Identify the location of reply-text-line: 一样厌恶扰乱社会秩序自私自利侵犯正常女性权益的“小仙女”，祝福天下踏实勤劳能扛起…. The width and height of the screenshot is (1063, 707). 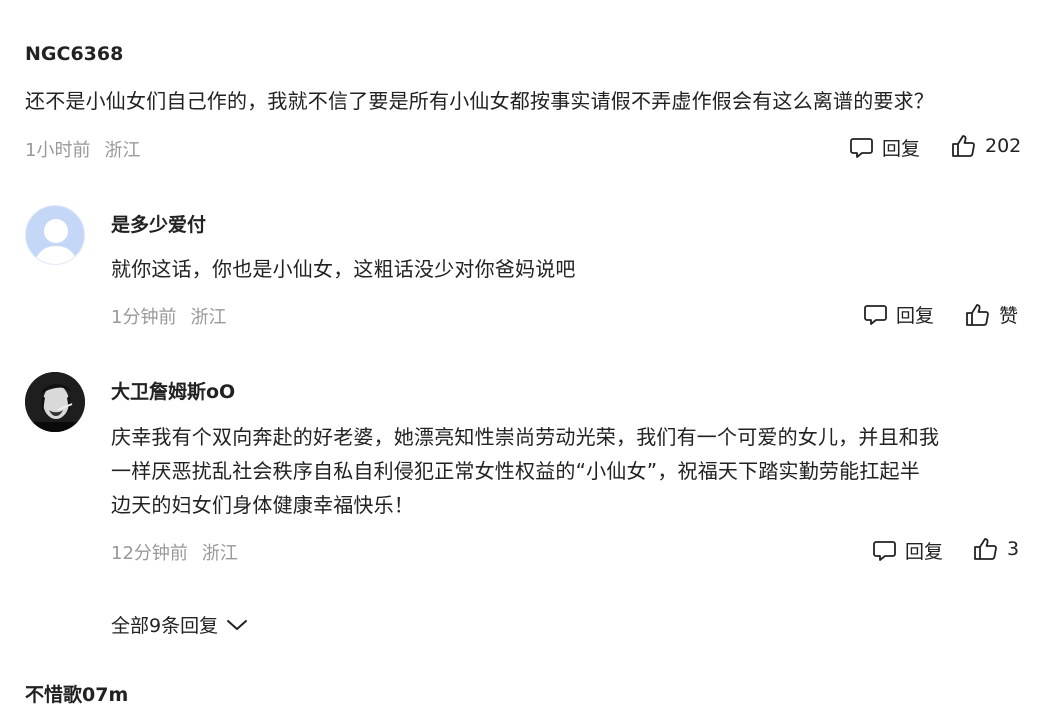
(515, 471).